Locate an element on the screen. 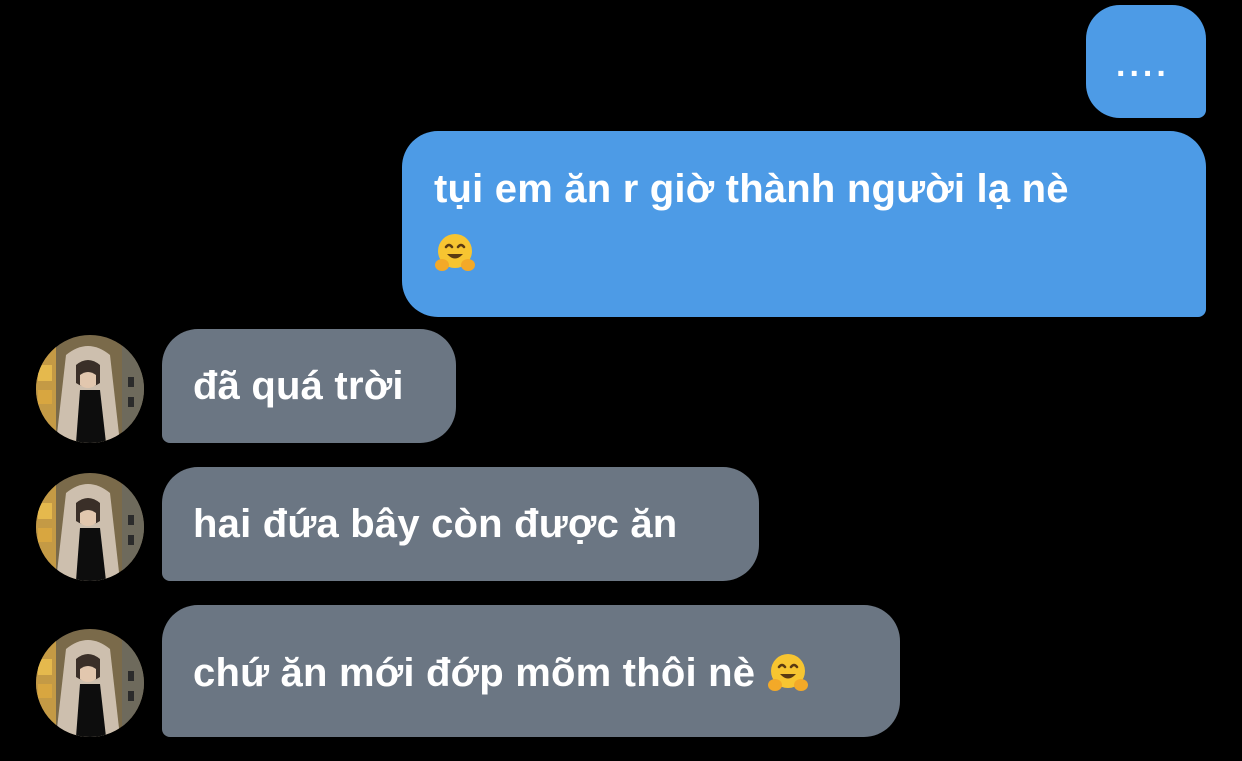 This screenshot has width=1242, height=761. message-bubble-received: hai đứa bây còn được ăn is located at coordinates (460, 524).